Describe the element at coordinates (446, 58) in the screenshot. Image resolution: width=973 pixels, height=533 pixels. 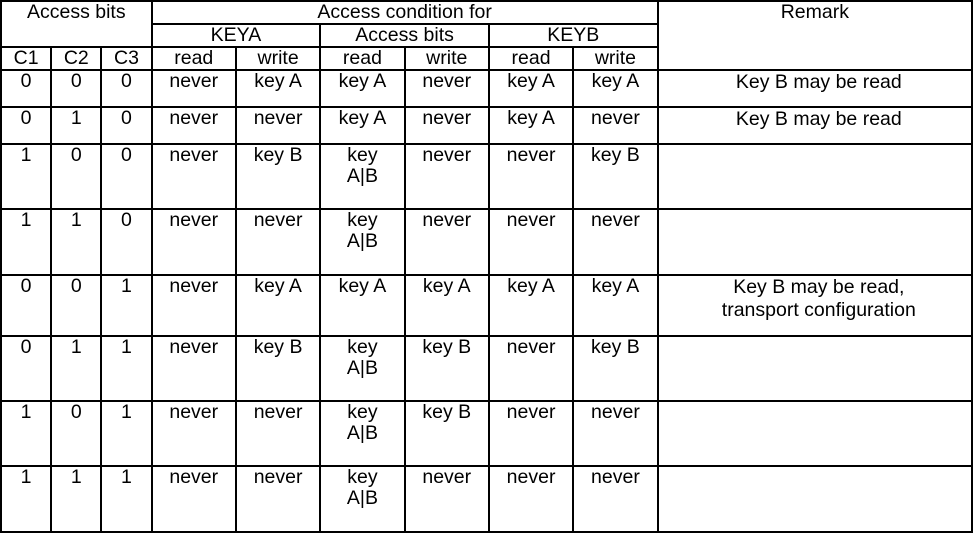
I see `column-header-accessbits-write: write` at that location.